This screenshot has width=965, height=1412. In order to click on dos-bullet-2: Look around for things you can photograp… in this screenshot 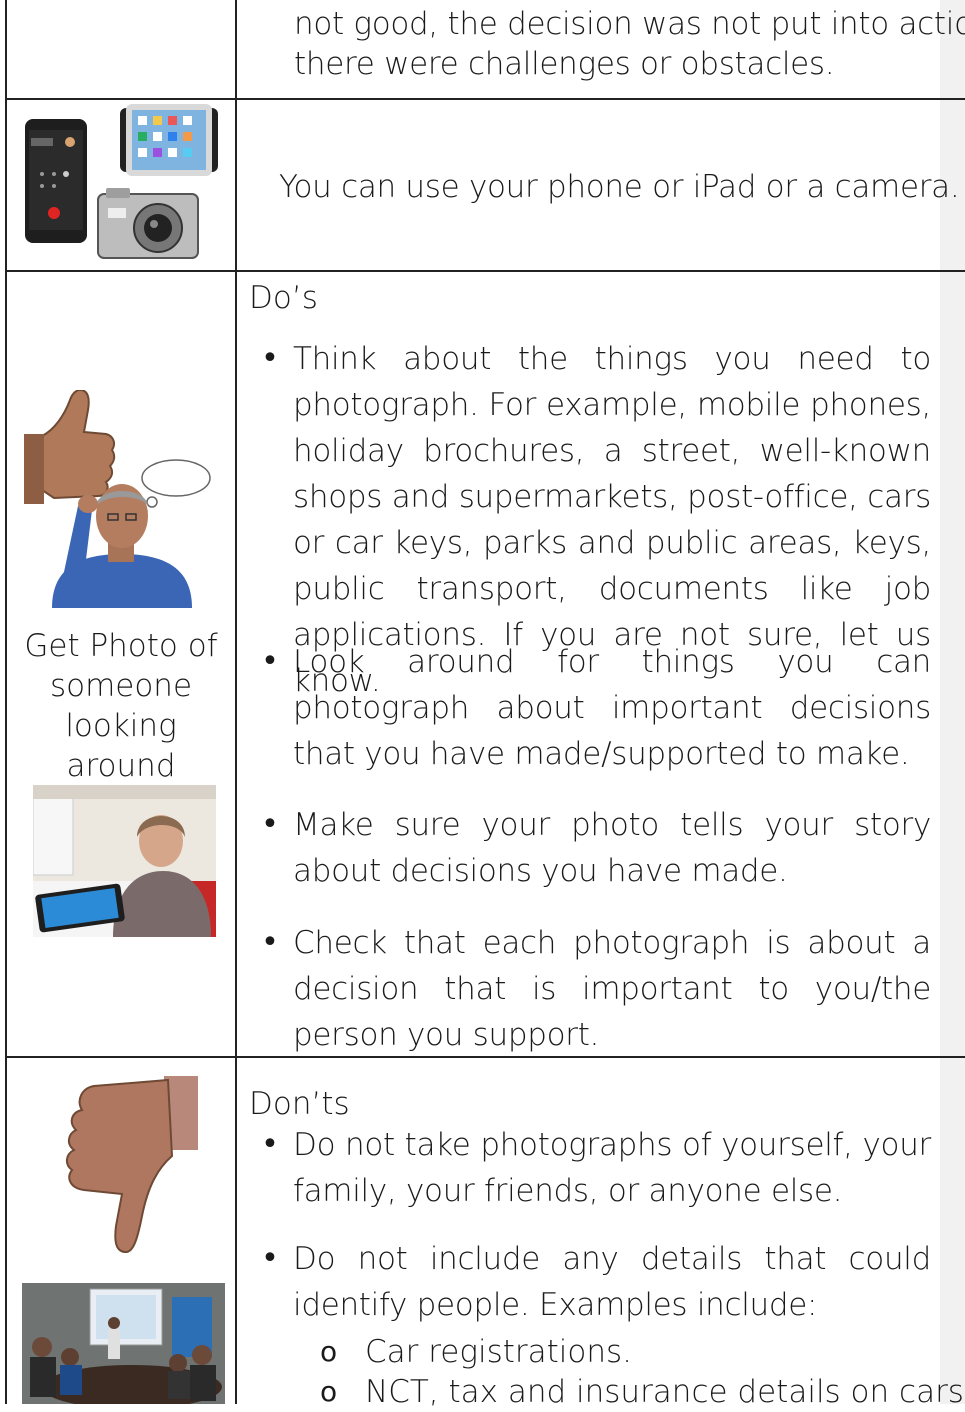, I will do `click(612, 708)`.